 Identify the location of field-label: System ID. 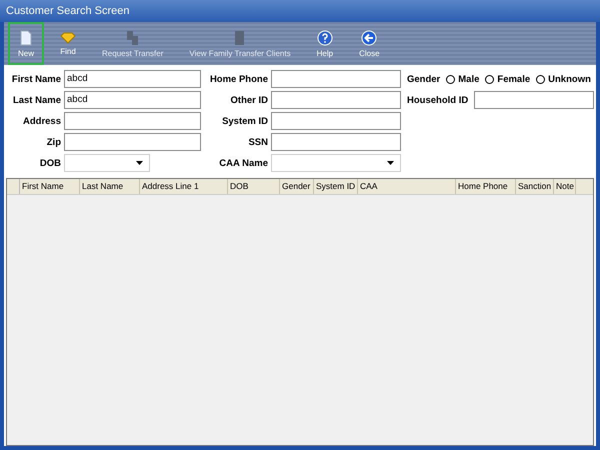
(244, 121).